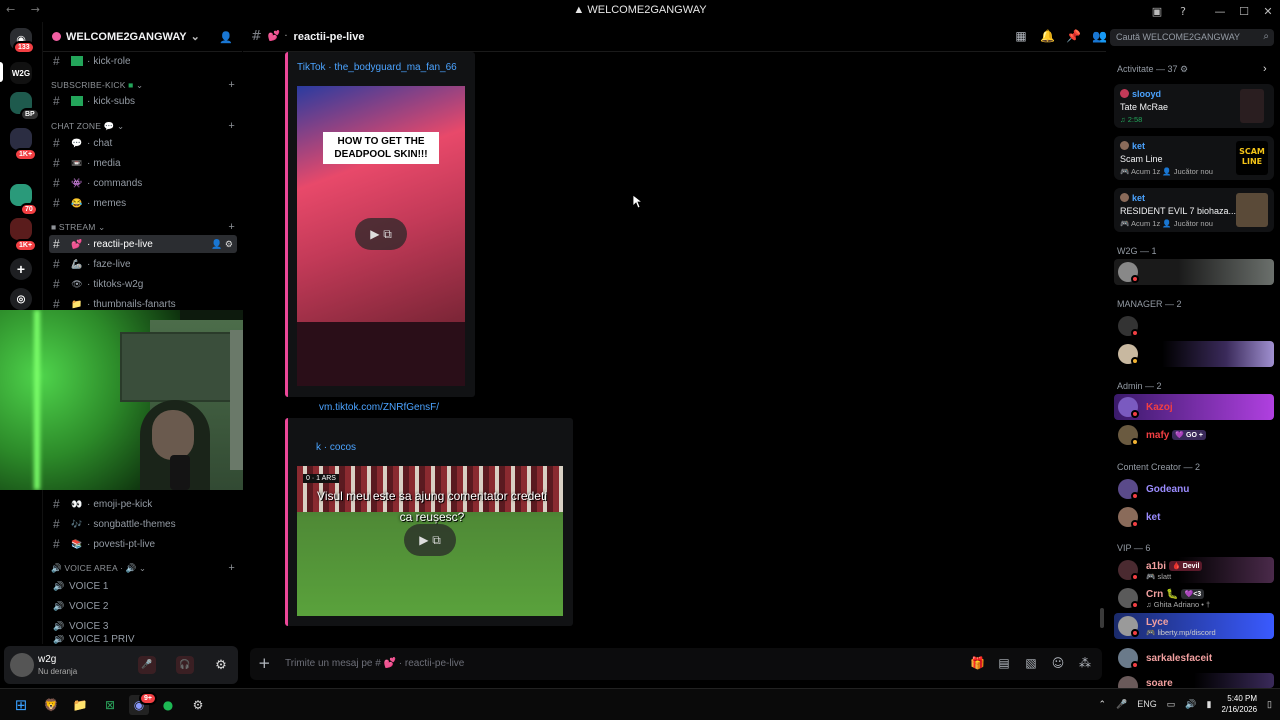  What do you see at coordinates (1102, 618) in the screenshot?
I see `scrollbar` at bounding box center [1102, 618].